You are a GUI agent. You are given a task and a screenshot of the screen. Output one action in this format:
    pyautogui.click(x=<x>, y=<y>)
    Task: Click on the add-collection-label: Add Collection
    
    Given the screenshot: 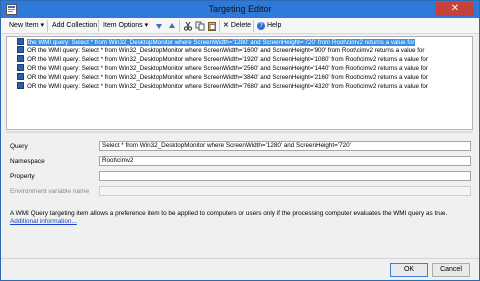 What is the action you would take?
    pyautogui.click(x=75, y=25)
    